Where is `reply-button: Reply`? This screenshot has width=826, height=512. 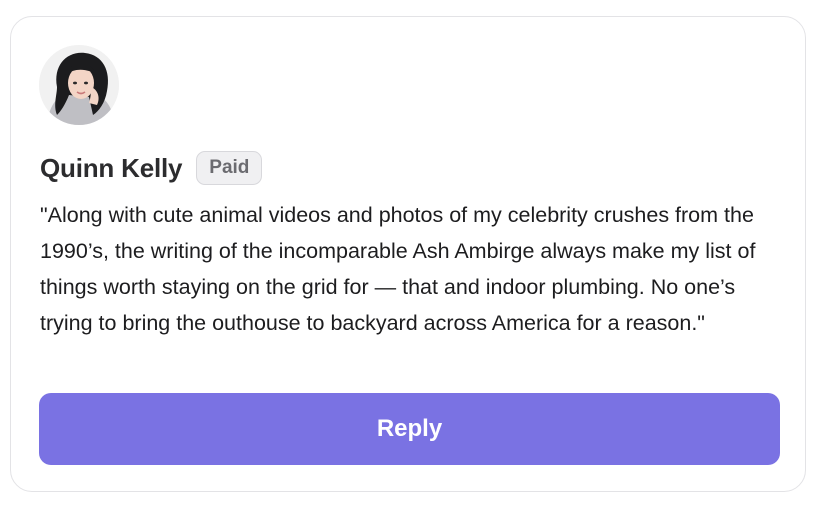
reply-button: Reply is located at coordinates (409, 429).